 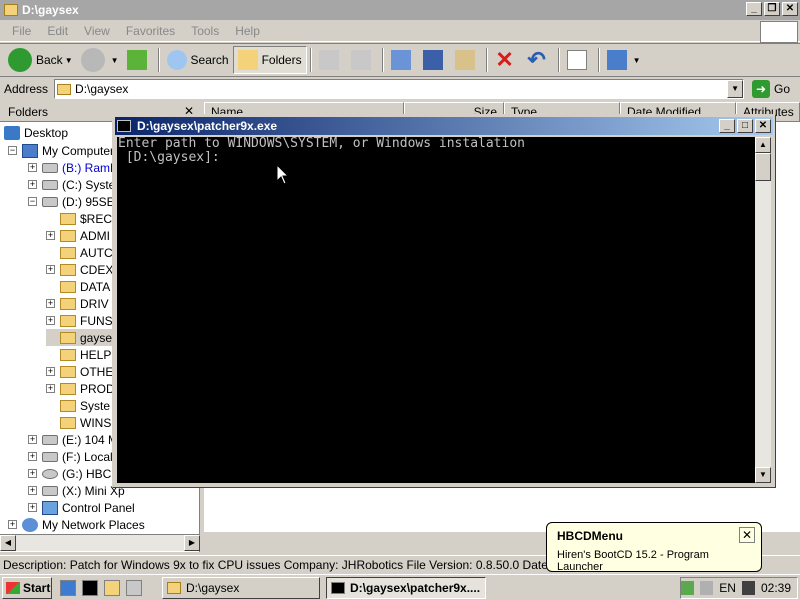 What do you see at coordinates (79, 218) in the screenshot?
I see `tree-item: $REC` at bounding box center [79, 218].